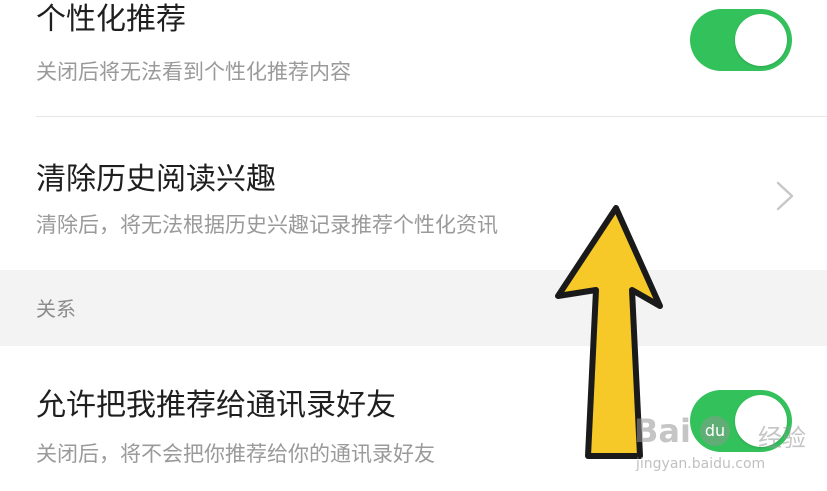  I want to click on toggle-knob, so click(761, 40).